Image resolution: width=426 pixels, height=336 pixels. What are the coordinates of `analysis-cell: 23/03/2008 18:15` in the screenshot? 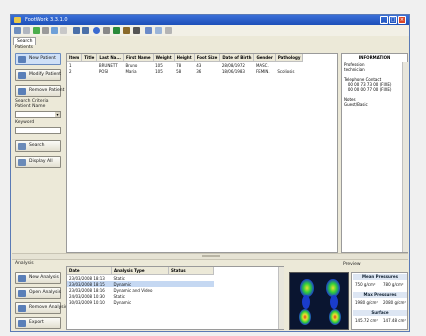 It's located at (89, 284).